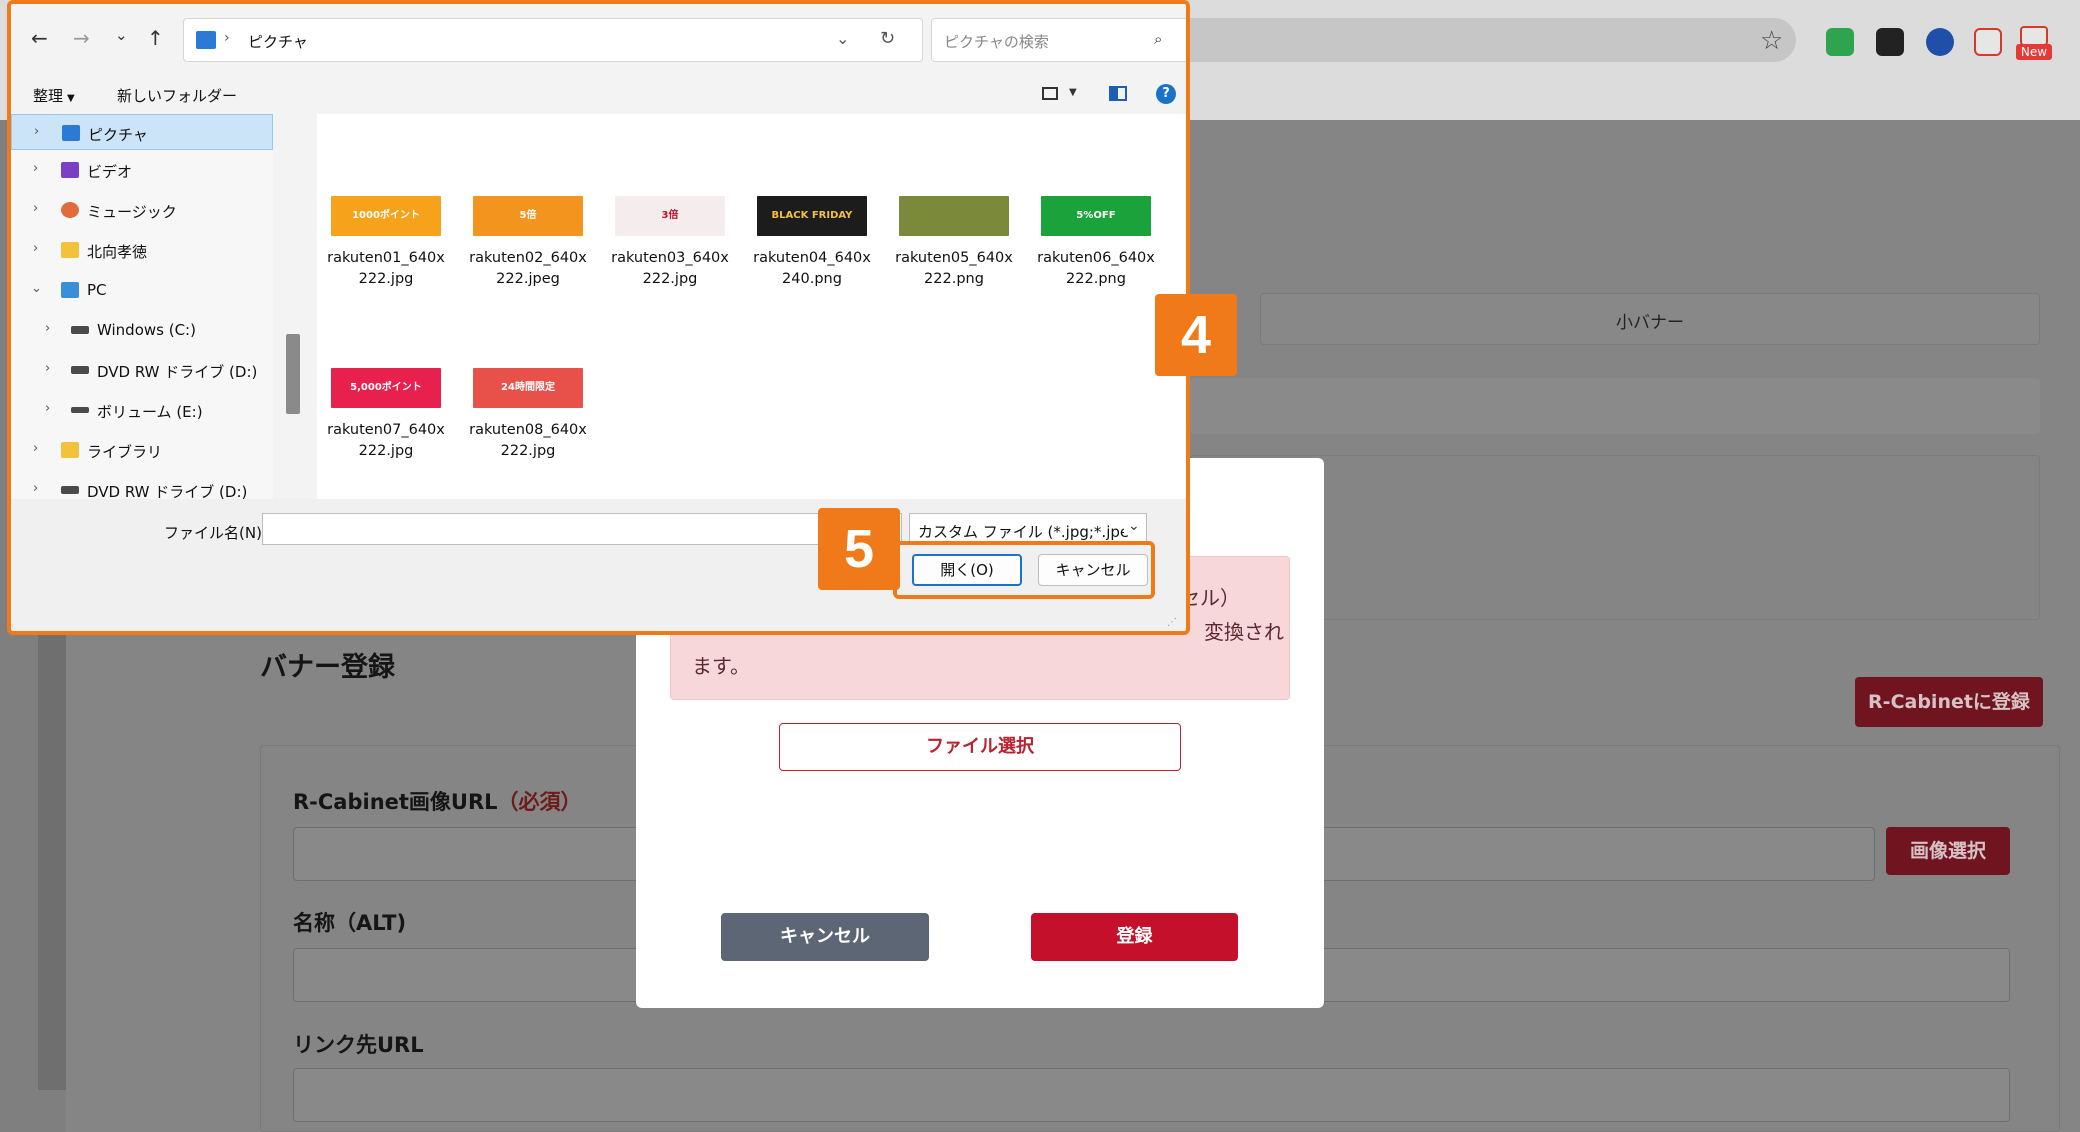 This screenshot has height=1132, width=2080. What do you see at coordinates (167, 491) in the screenshot?
I see `nav-item-label: DVD RW ドライブ (D:)` at bounding box center [167, 491].